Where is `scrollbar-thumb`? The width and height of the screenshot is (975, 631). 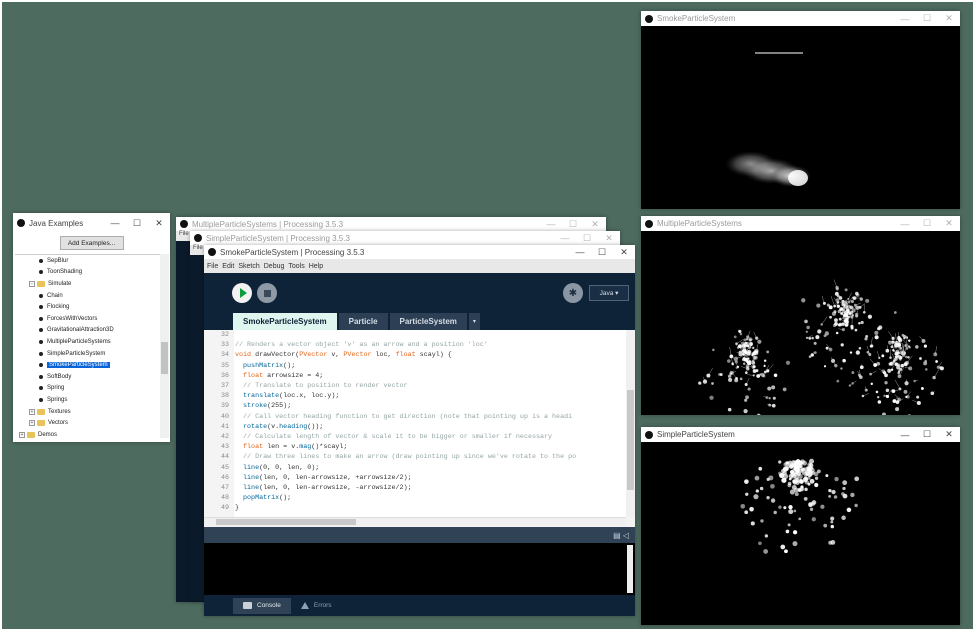
scrollbar-thumb is located at coordinates (630, 440).